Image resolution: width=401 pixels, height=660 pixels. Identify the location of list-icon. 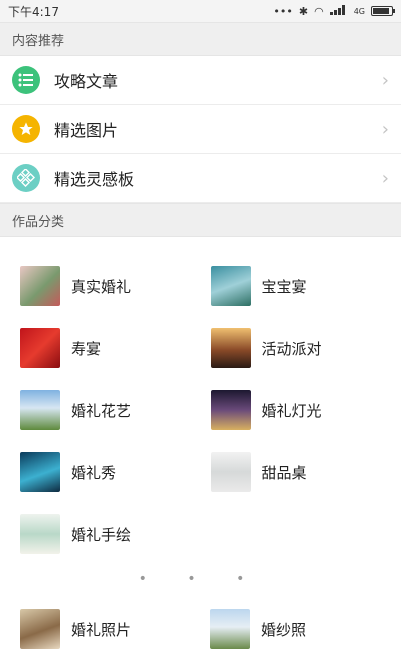
(26, 80).